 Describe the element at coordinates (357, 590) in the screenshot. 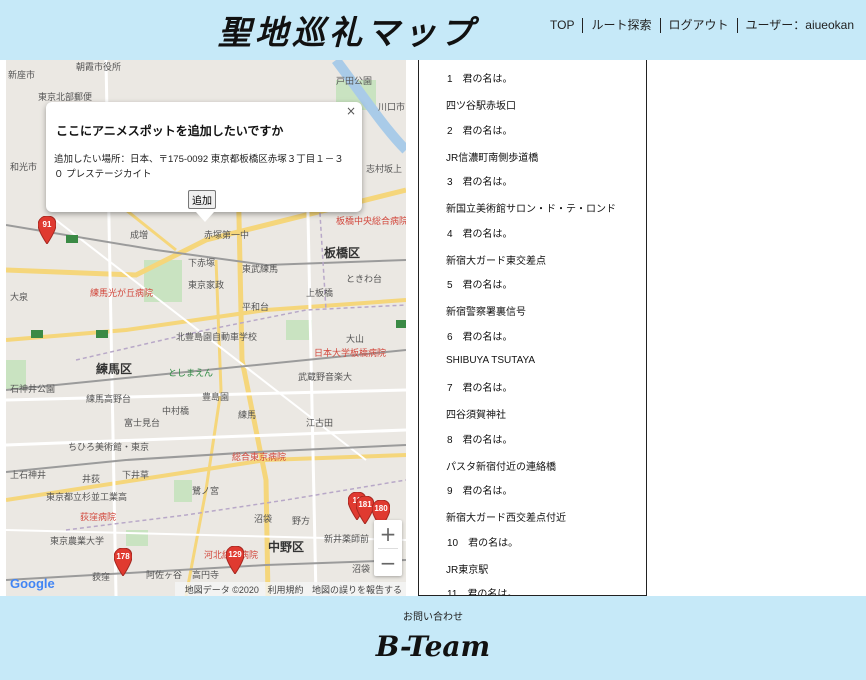

I see `report-error-link: 地図の誤りを報告する` at that location.